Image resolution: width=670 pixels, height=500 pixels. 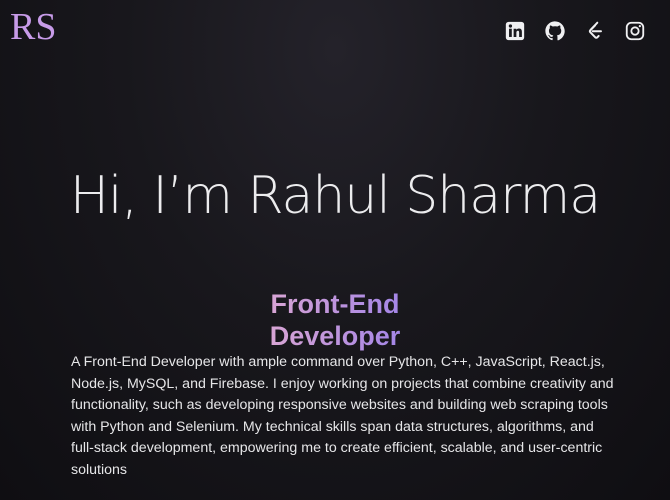 I want to click on social-links, so click(x=575, y=31).